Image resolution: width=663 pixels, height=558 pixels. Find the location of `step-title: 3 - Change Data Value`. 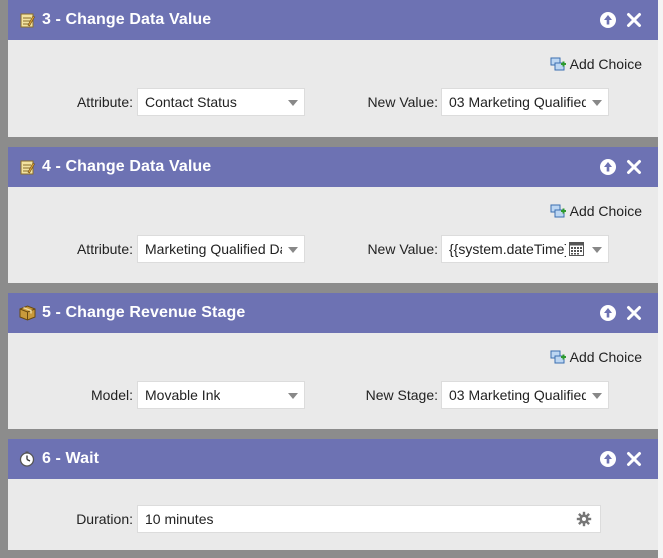

step-title: 3 - Change Data Value is located at coordinates (127, 19).